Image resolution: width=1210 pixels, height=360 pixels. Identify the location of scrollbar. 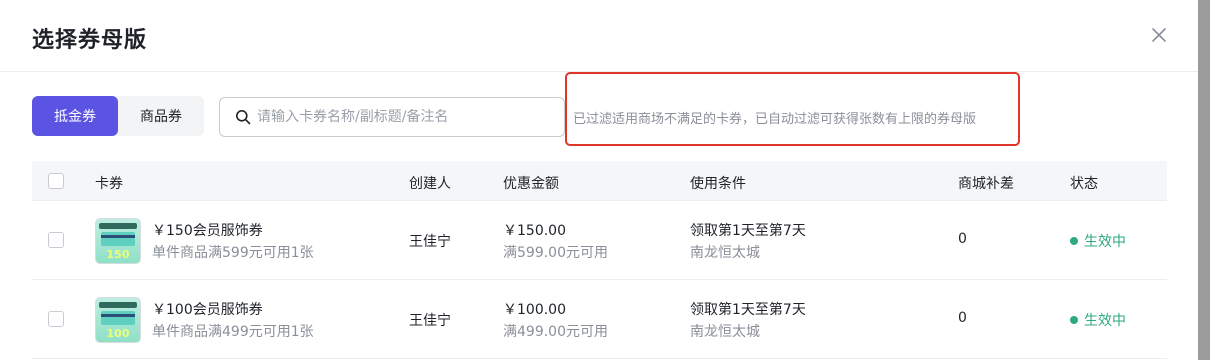
(1204, 180).